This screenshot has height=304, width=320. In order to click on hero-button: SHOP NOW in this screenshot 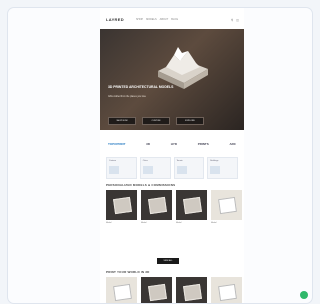, I will do `click(122, 121)`.